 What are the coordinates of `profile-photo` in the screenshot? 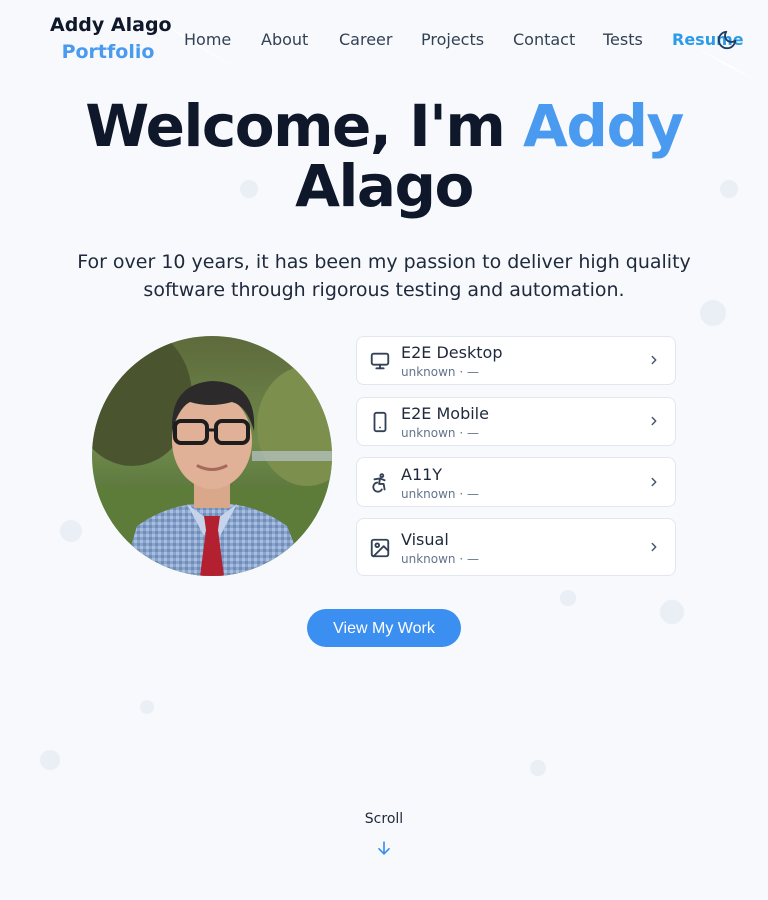 It's located at (212, 456).